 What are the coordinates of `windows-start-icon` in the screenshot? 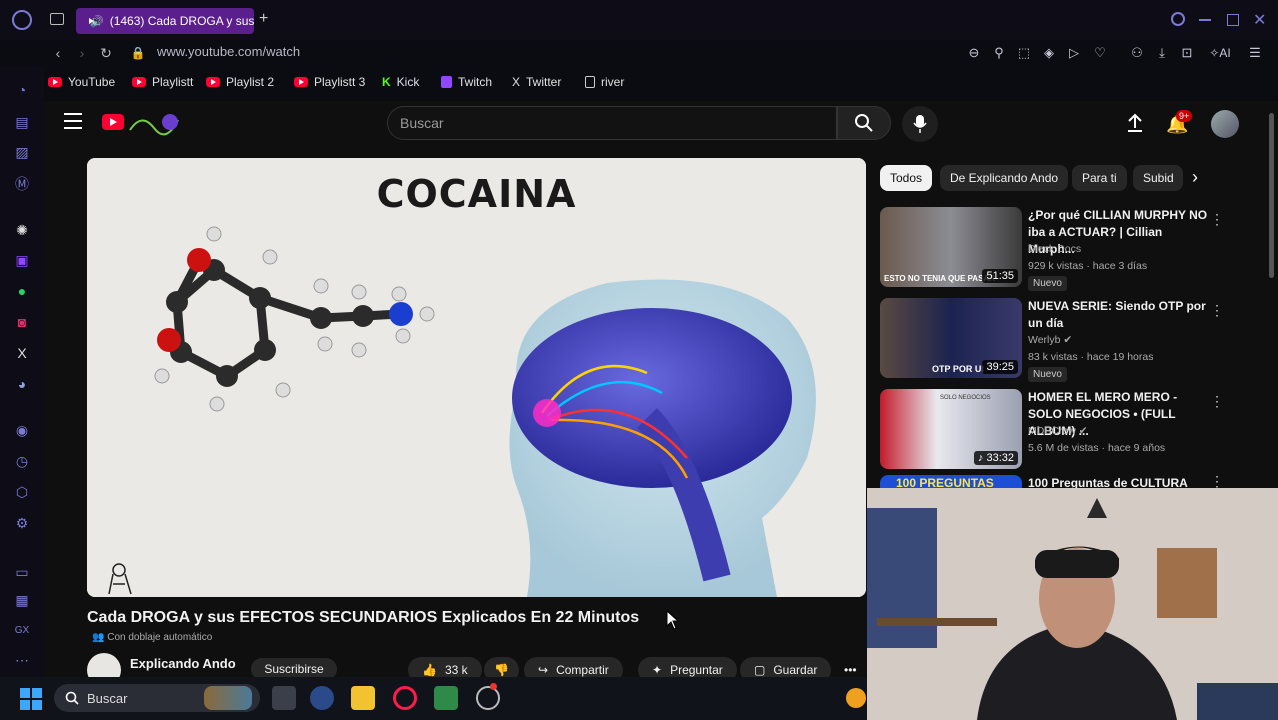 It's located at (31, 699).